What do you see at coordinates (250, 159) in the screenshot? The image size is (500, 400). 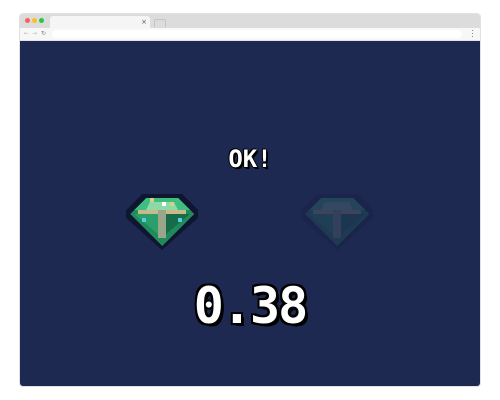 I see `status-message: OK!` at bounding box center [250, 159].